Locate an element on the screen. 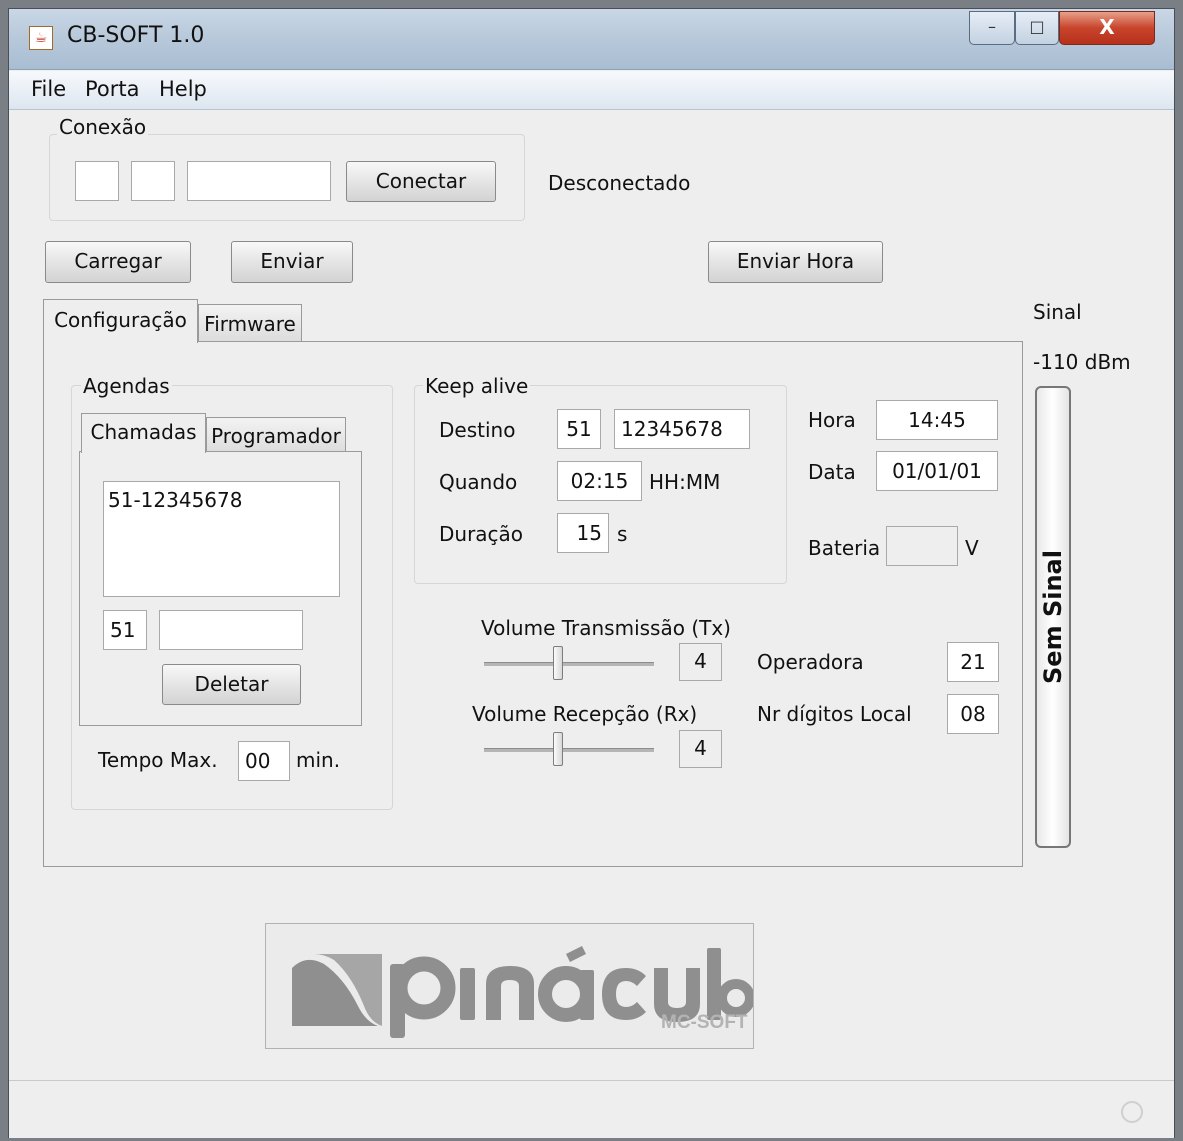 The image size is (1183, 1141). tempo-max-unit: min. is located at coordinates (318, 760).